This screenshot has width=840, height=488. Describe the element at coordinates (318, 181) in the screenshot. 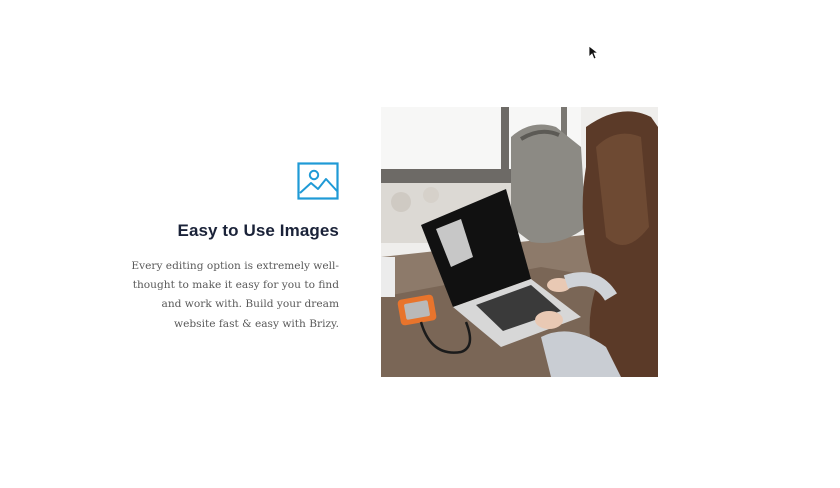

I see `image-icon` at that location.